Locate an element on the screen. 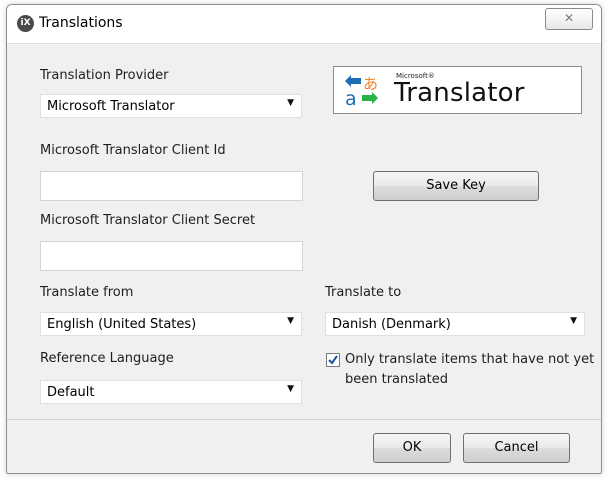 The image size is (608, 481). only-untranslated-checkbox is located at coordinates (333, 360).